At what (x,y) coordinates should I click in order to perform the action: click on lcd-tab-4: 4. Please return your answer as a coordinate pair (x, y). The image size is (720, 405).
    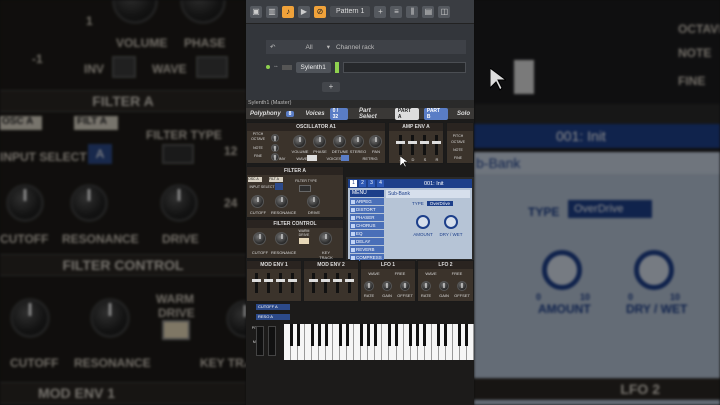
    Looking at the image, I should click on (380, 183).